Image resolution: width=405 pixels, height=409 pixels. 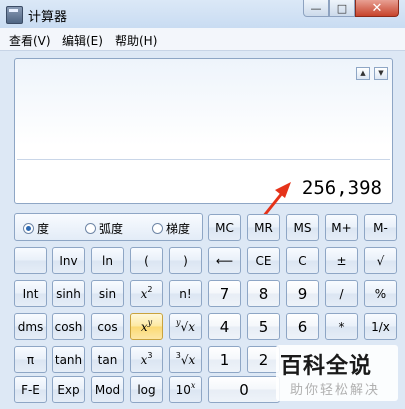 I want to click on menu-bar: 查看(V) 编辑(E) 帮助(H), so click(x=202, y=39).